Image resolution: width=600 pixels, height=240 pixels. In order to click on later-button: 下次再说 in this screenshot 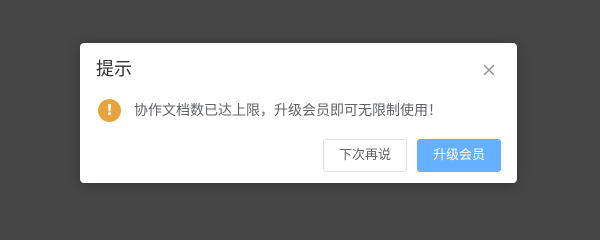, I will do `click(365, 155)`.